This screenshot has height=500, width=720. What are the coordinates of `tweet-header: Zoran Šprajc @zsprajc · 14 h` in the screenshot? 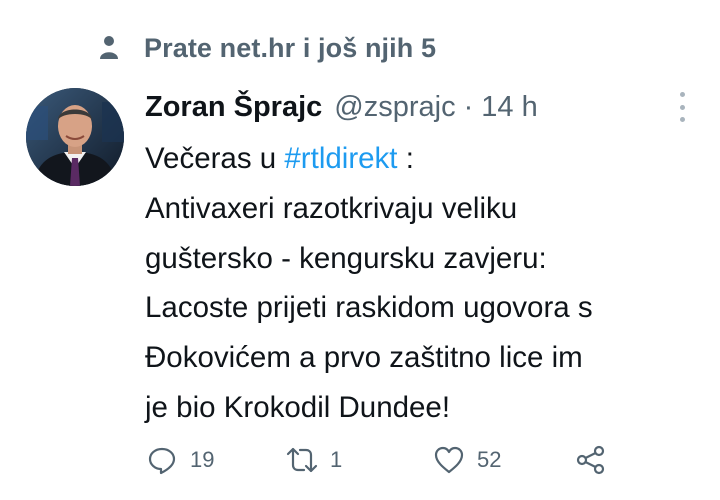 It's located at (341, 107).